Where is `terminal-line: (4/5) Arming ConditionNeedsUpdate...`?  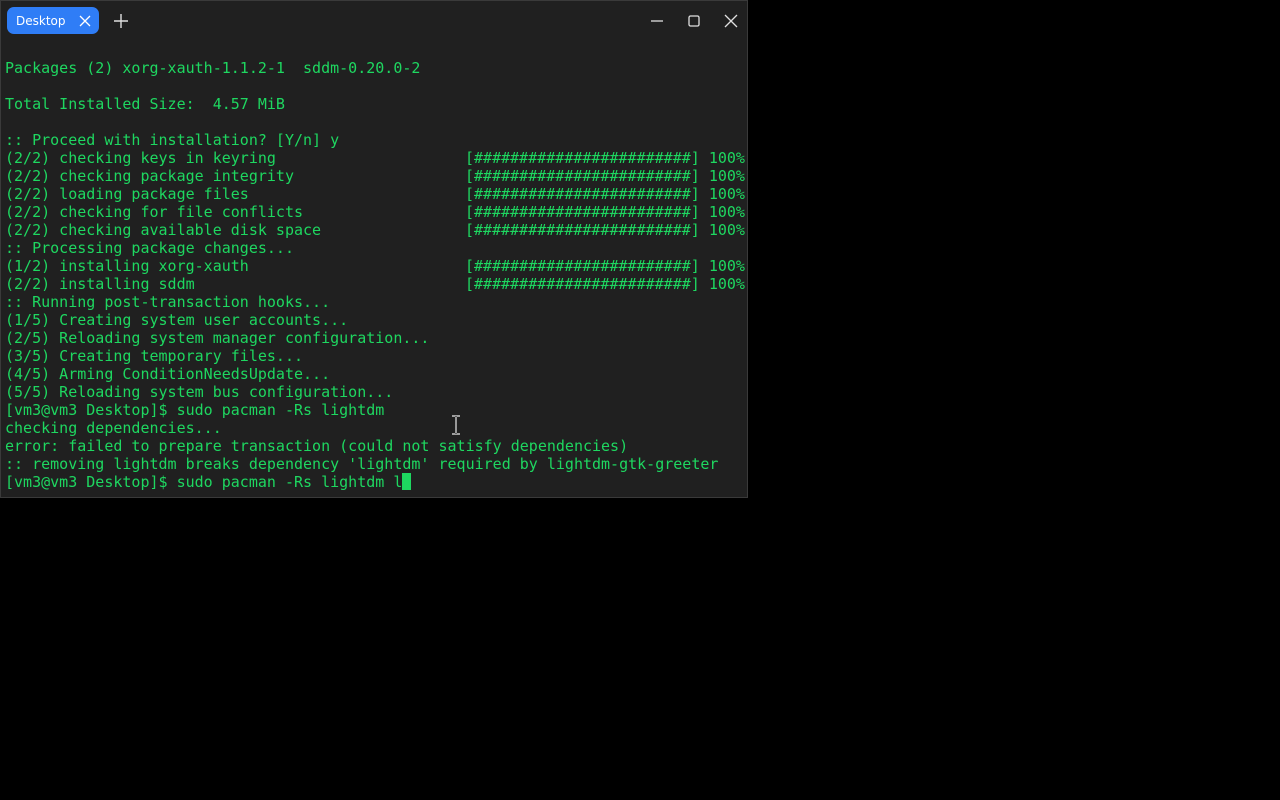
terminal-line: (4/5) Arming ConditionNeedsUpdate... is located at coordinates (375, 374).